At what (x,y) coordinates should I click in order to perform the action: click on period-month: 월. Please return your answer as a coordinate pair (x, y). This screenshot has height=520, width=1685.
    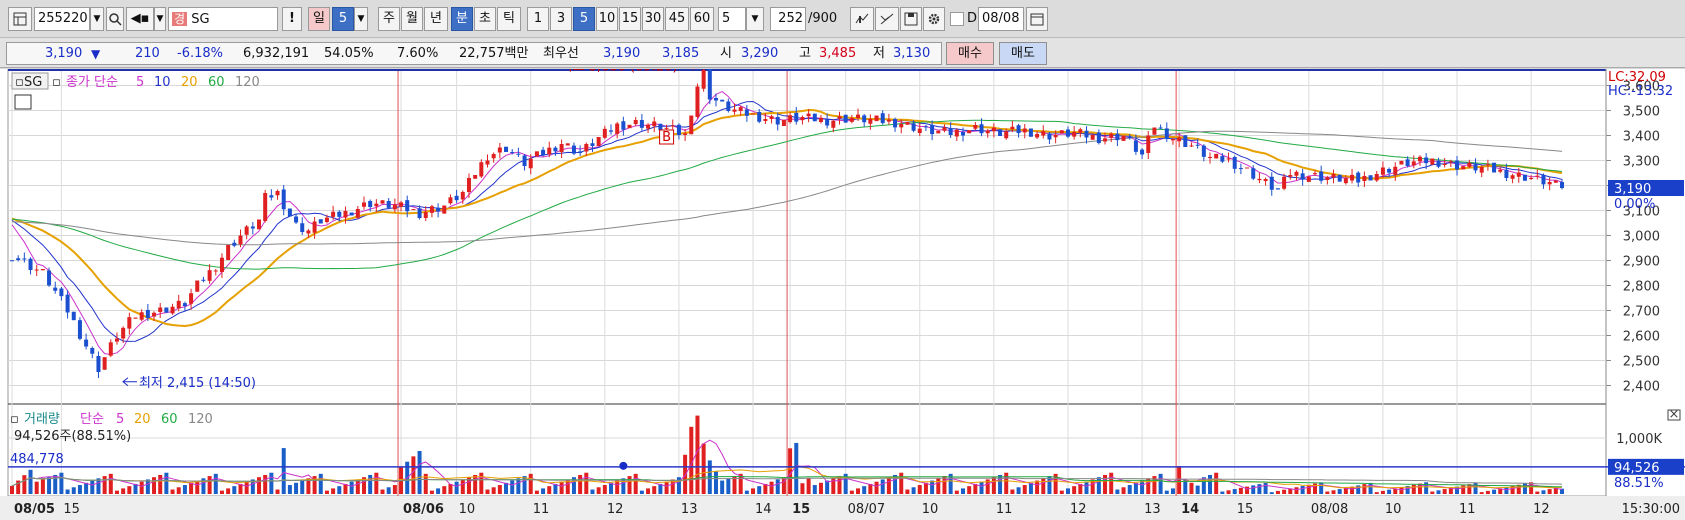
    Looking at the image, I should click on (412, 19).